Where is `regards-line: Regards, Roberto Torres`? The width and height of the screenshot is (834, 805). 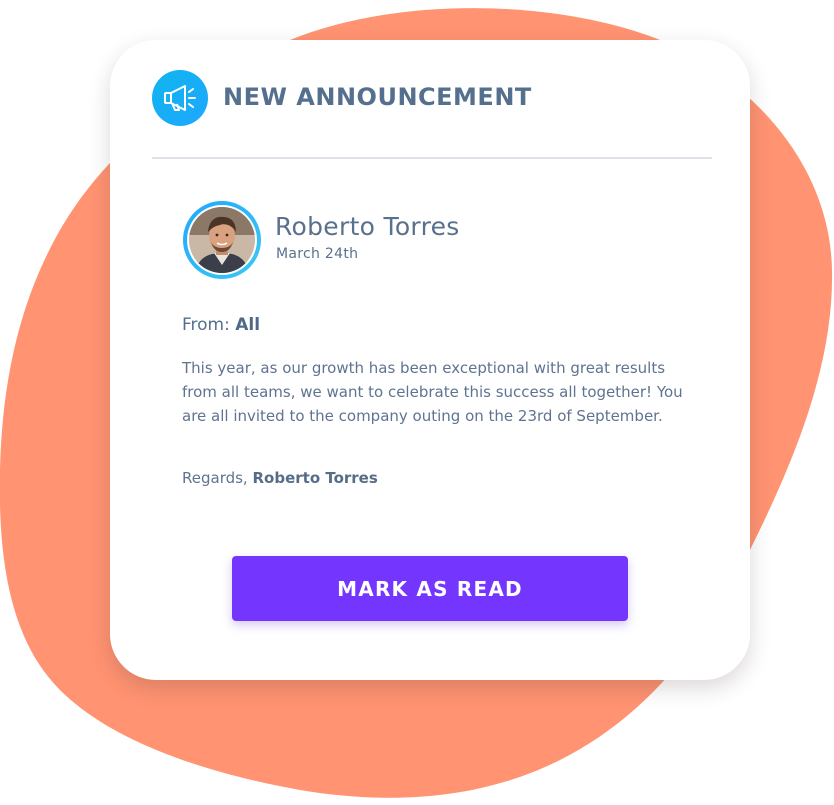 regards-line: Regards, Roberto Torres is located at coordinates (280, 478).